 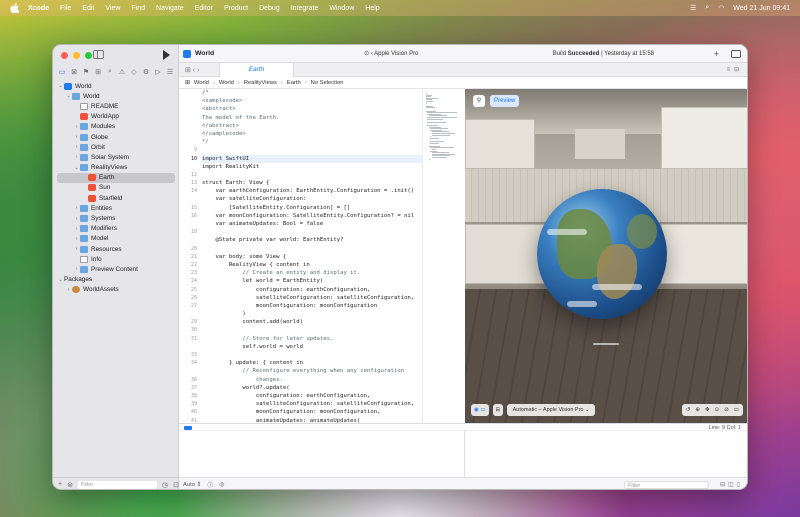 I want to click on wifi-icon: ◠, so click(x=721, y=8).